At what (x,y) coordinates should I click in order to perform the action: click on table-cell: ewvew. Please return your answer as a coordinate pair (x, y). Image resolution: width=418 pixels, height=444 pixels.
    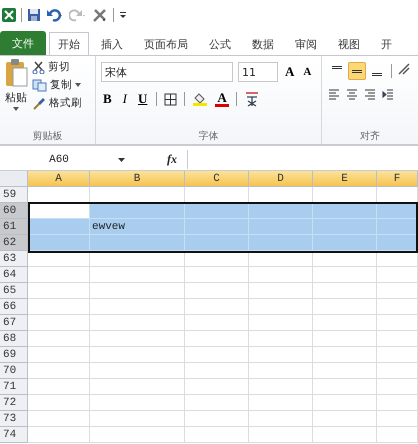
    Looking at the image, I should click on (137, 227).